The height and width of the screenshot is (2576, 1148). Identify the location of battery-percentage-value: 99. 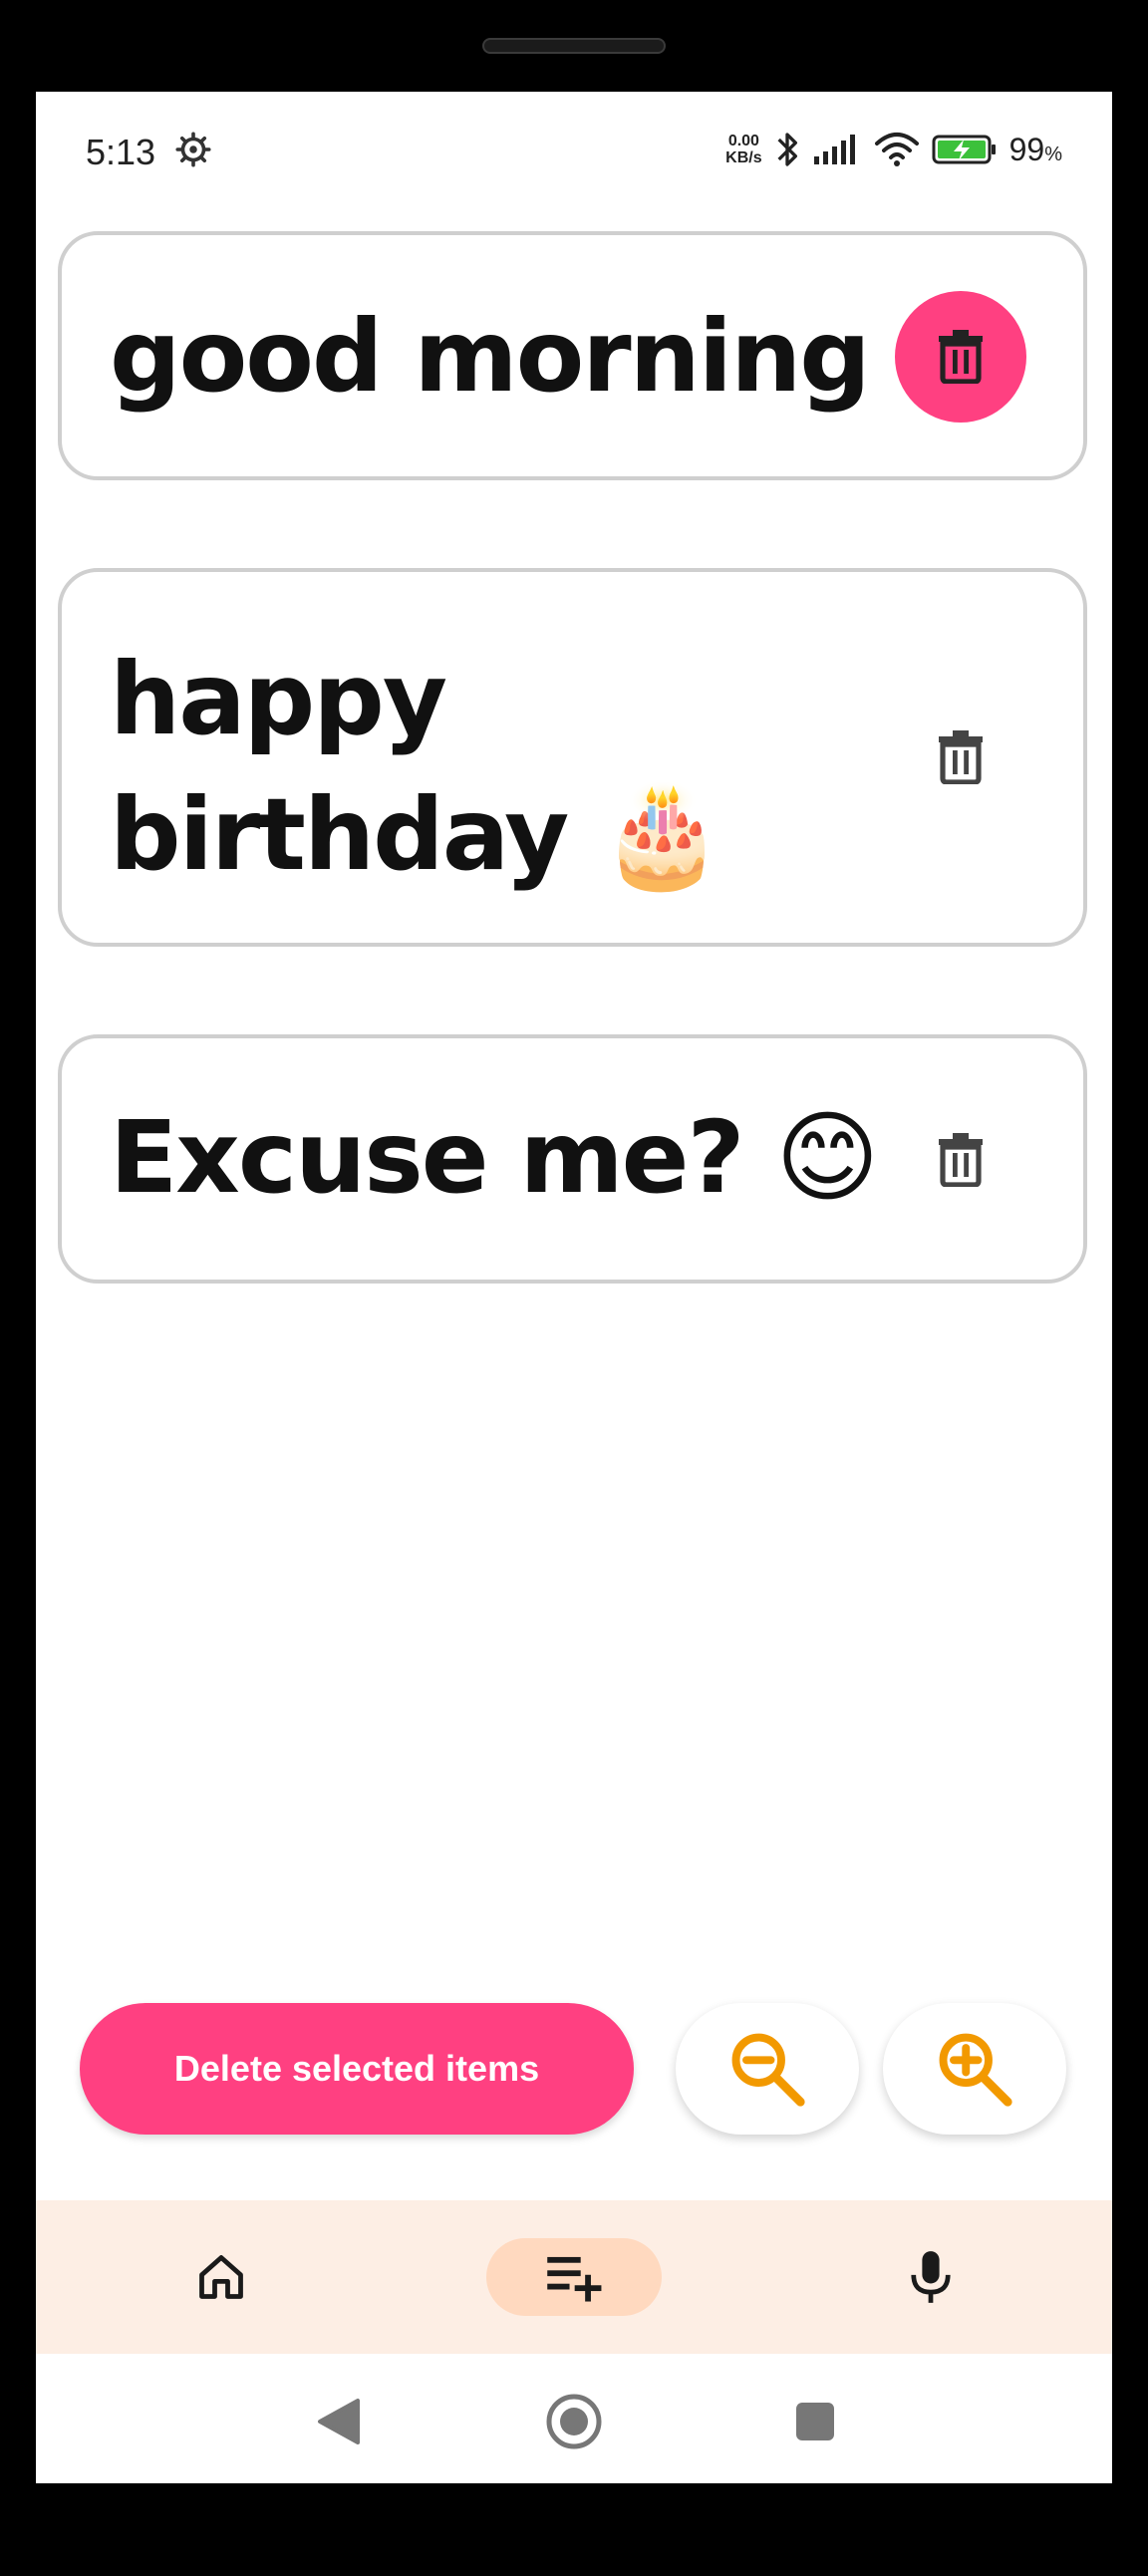
(1026, 149).